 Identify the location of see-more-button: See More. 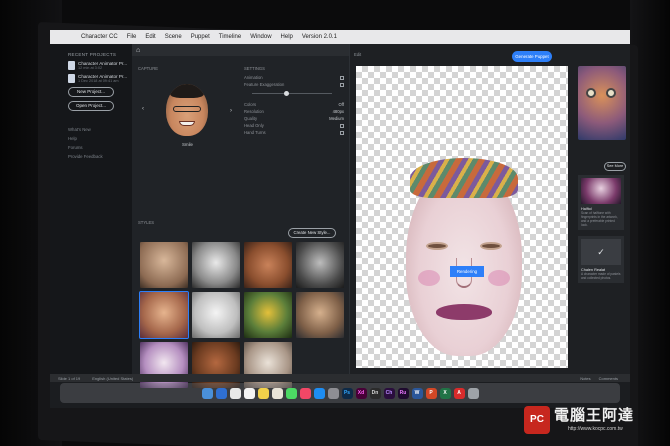
(615, 166).